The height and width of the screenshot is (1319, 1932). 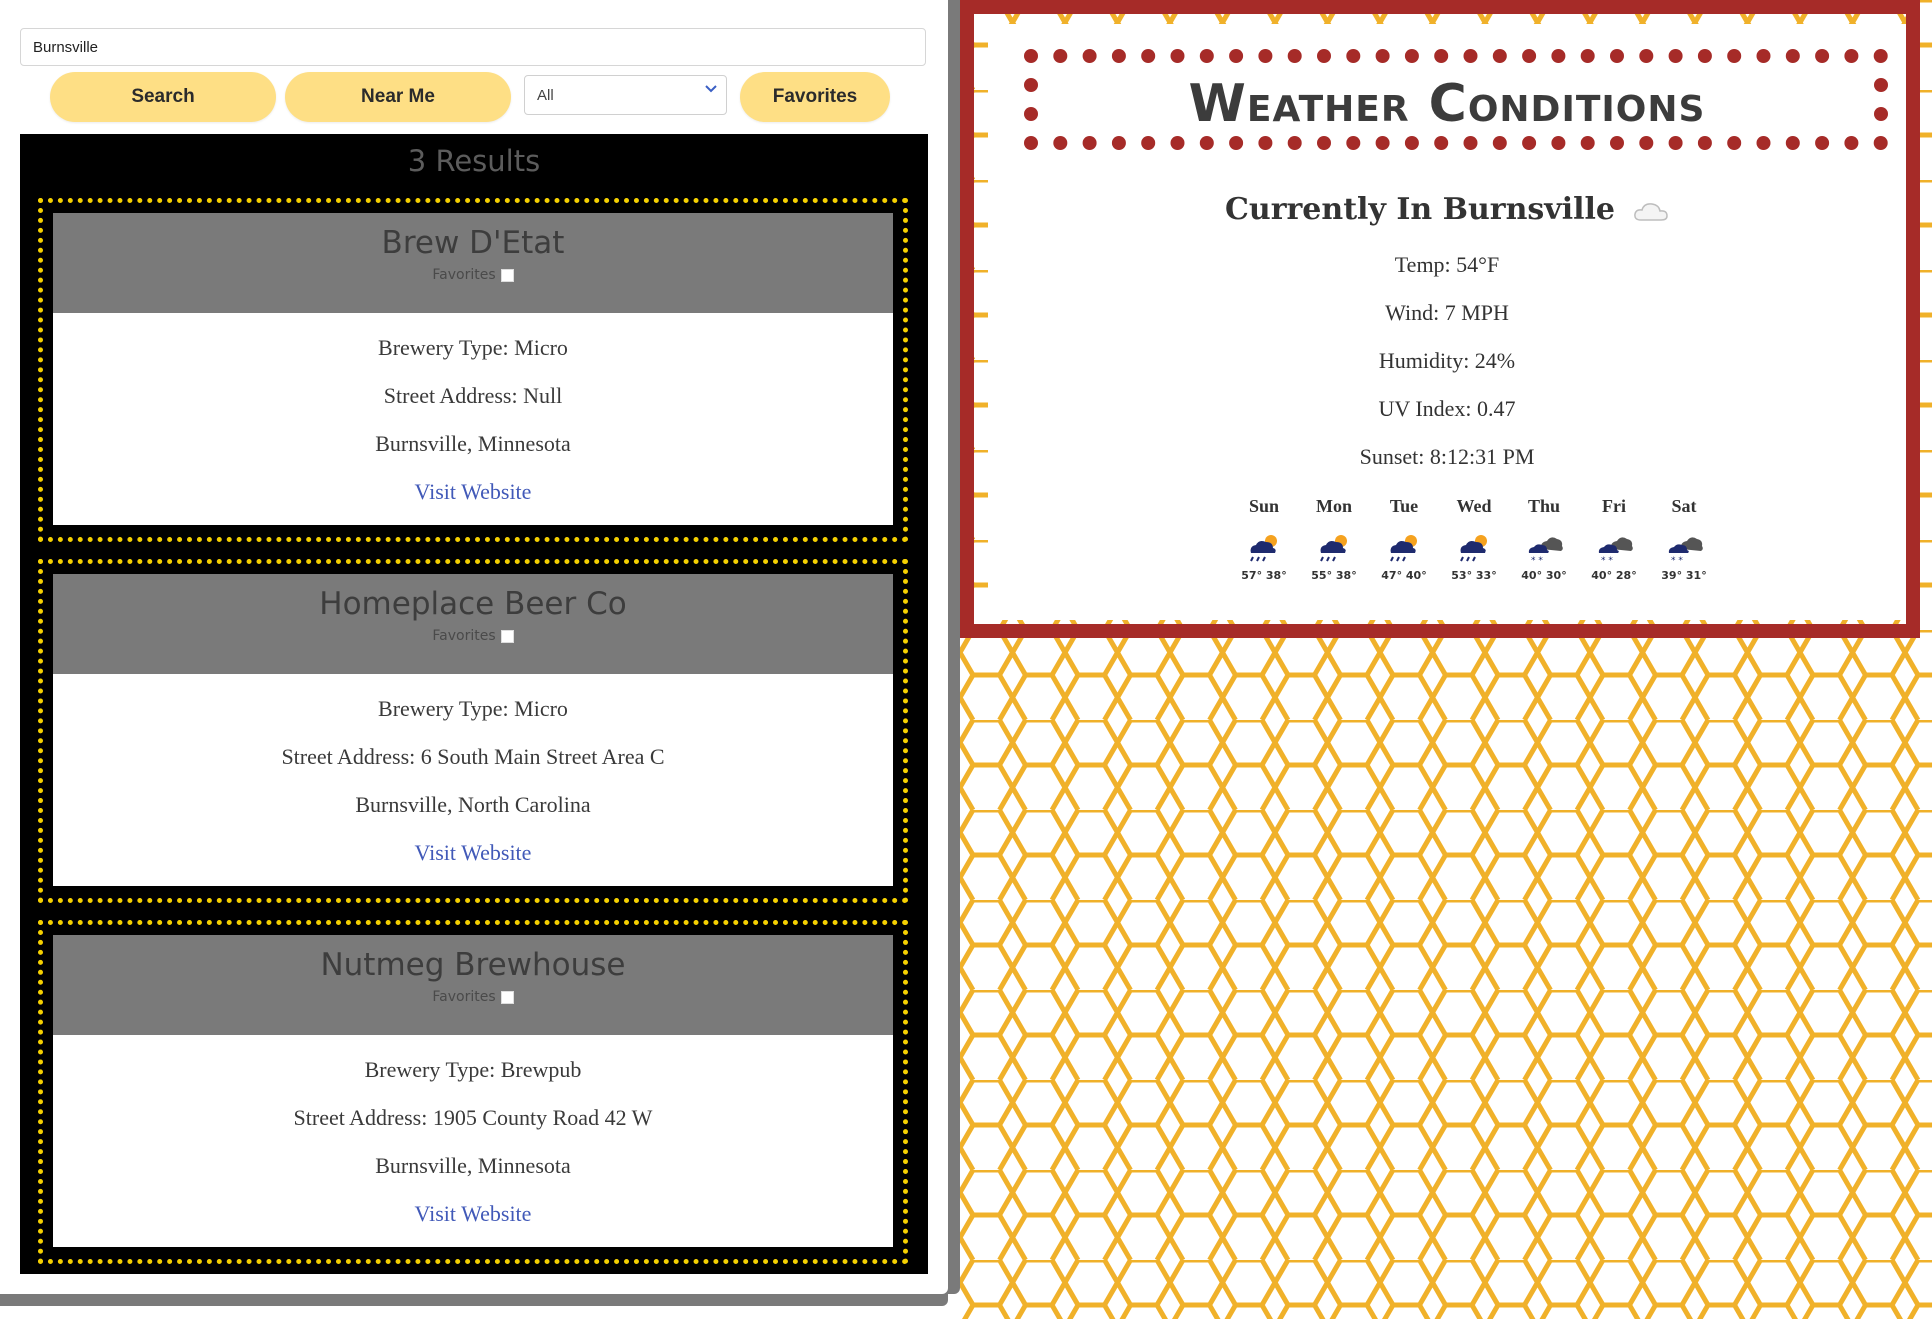 What do you see at coordinates (163, 97) in the screenshot?
I see `search-button: Search` at bounding box center [163, 97].